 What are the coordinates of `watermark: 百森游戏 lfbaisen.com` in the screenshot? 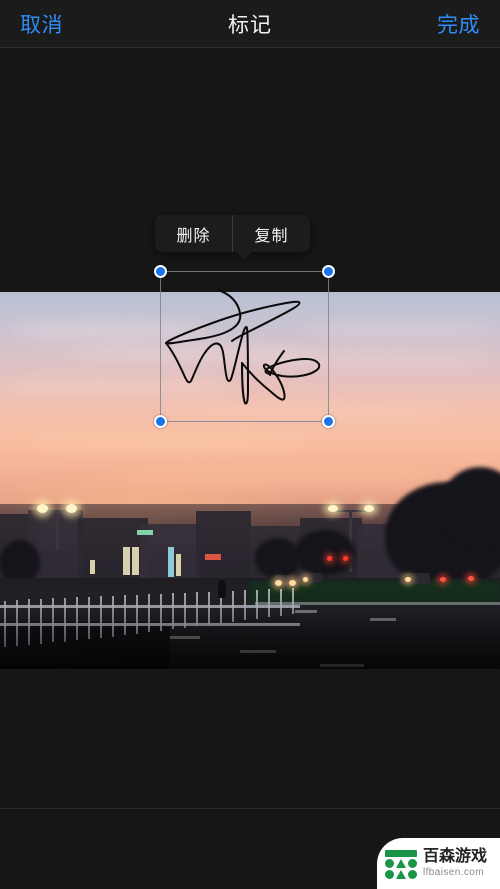 It's located at (438, 863).